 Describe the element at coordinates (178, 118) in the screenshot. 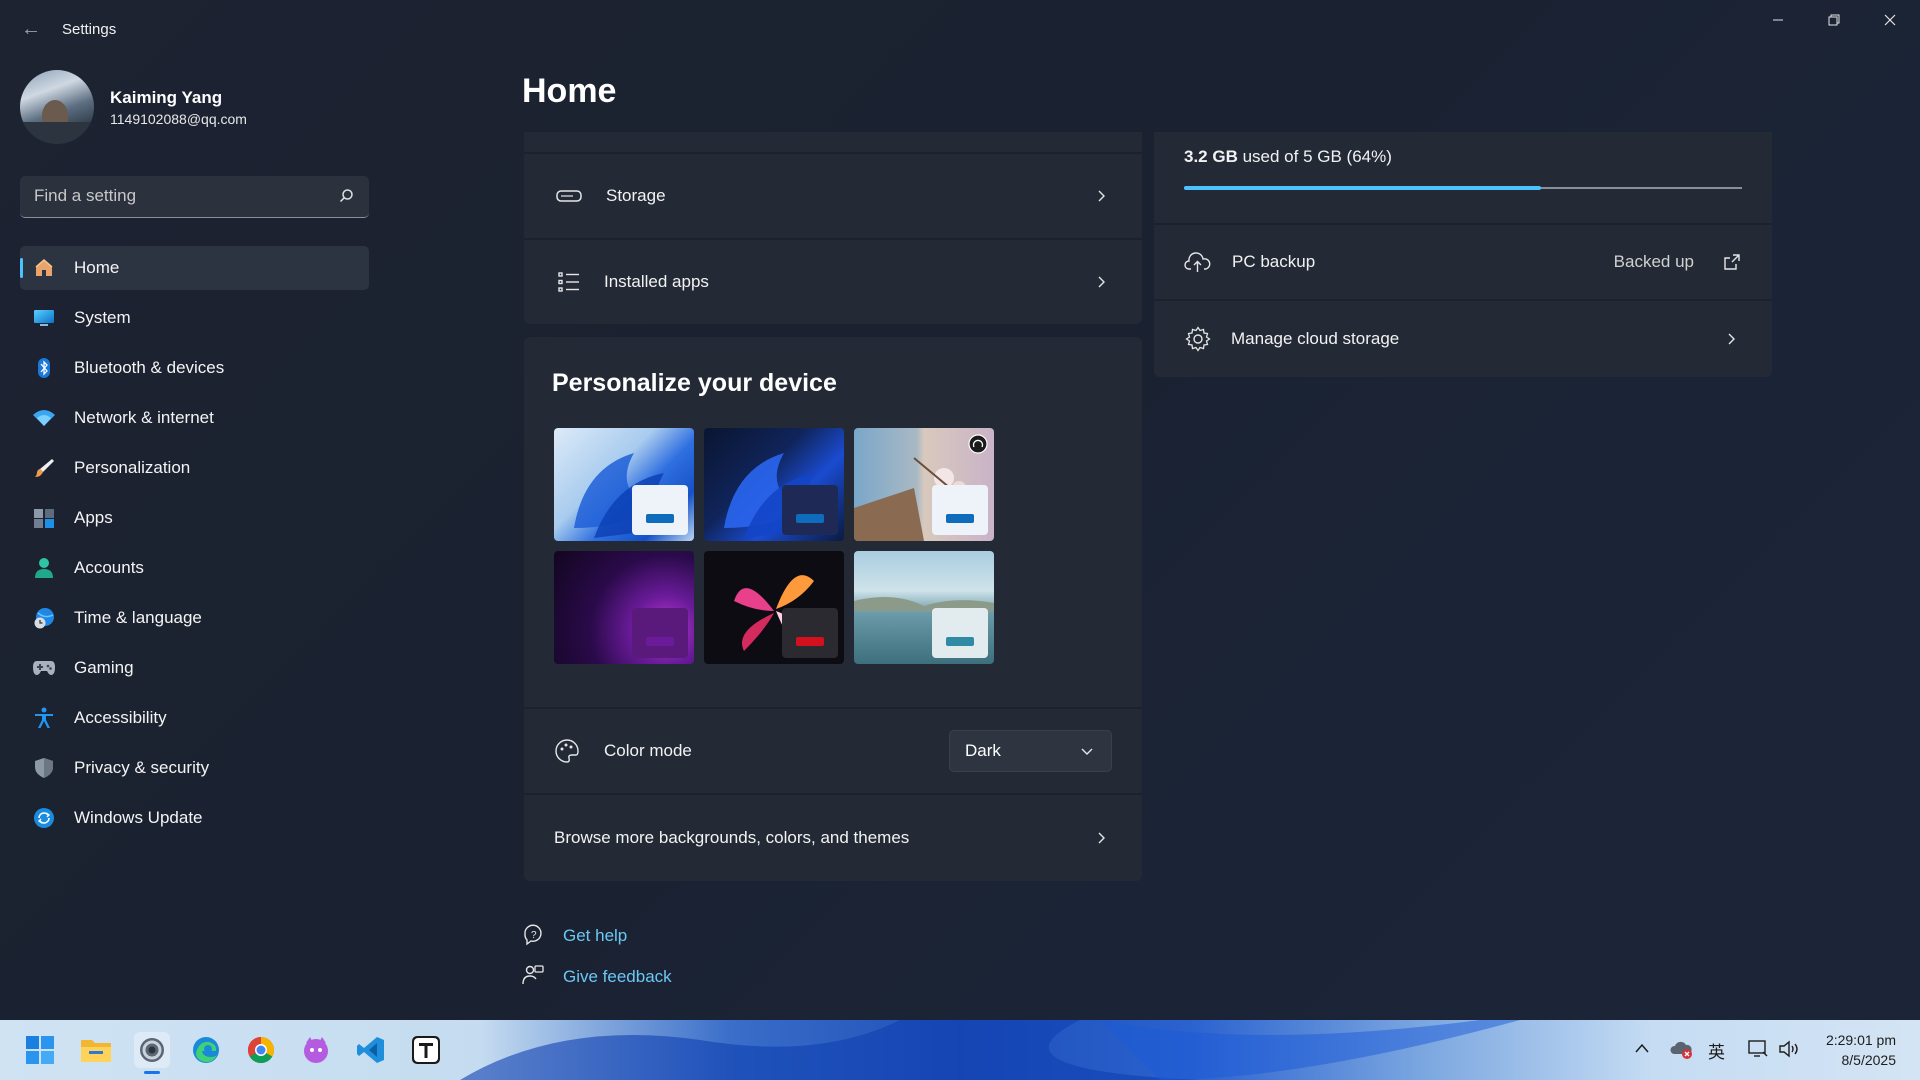

I see `profile-email: 1149102088@qq.com` at that location.